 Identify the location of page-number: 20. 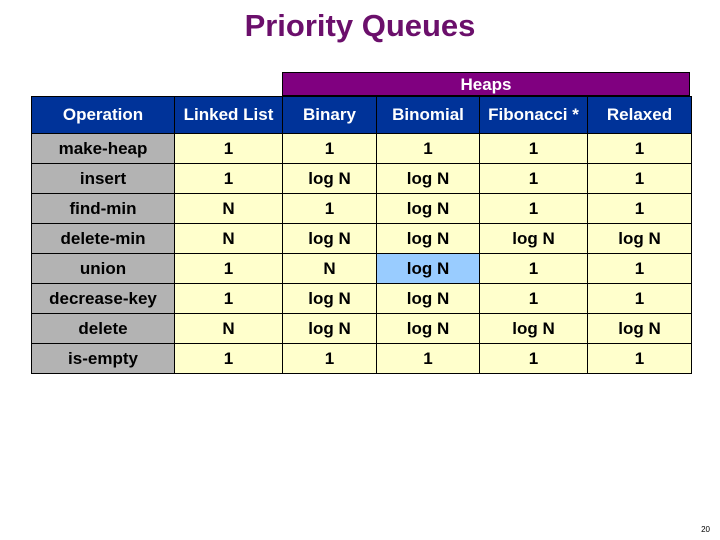
(705, 529).